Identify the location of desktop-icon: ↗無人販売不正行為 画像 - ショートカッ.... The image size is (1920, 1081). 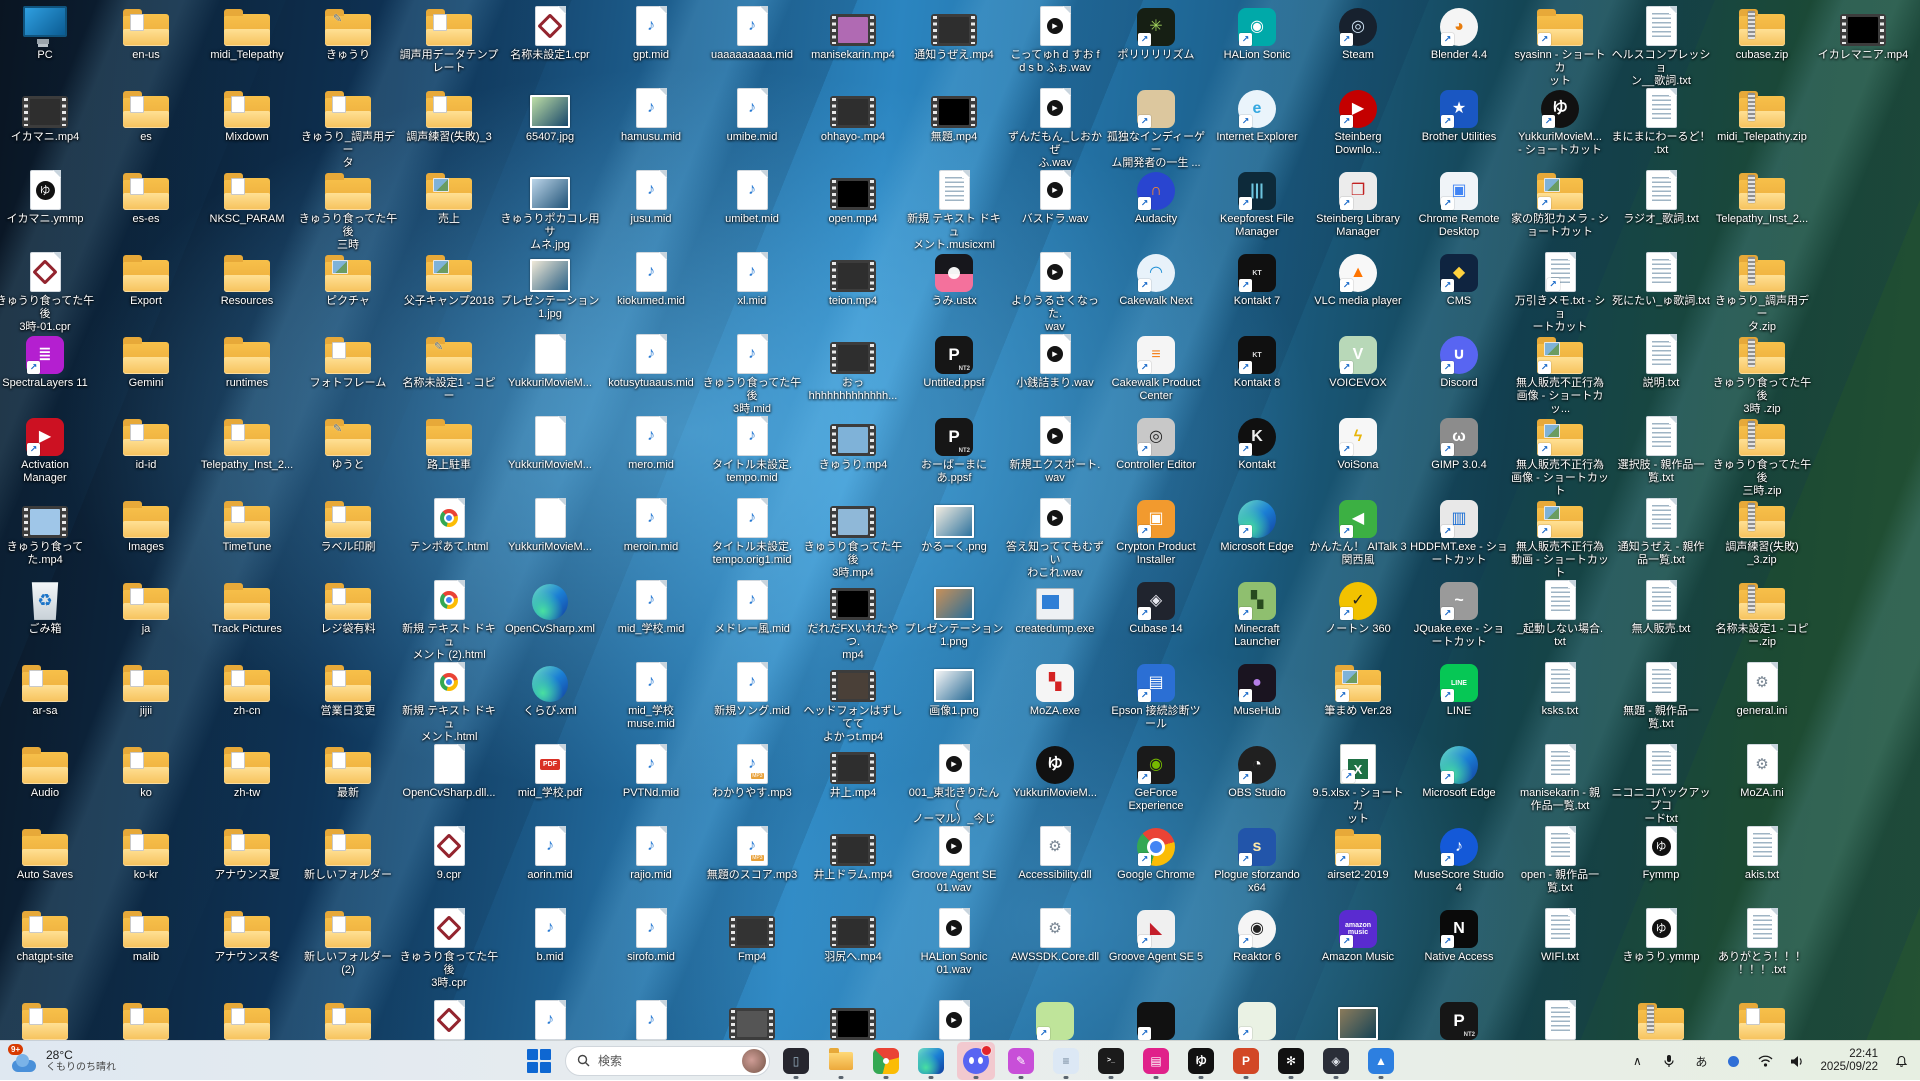
(1560, 374).